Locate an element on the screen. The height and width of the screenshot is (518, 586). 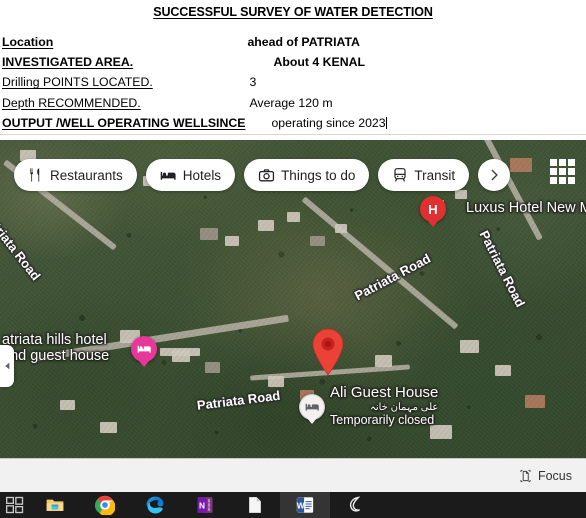
divider is located at coordinates (293, 134).